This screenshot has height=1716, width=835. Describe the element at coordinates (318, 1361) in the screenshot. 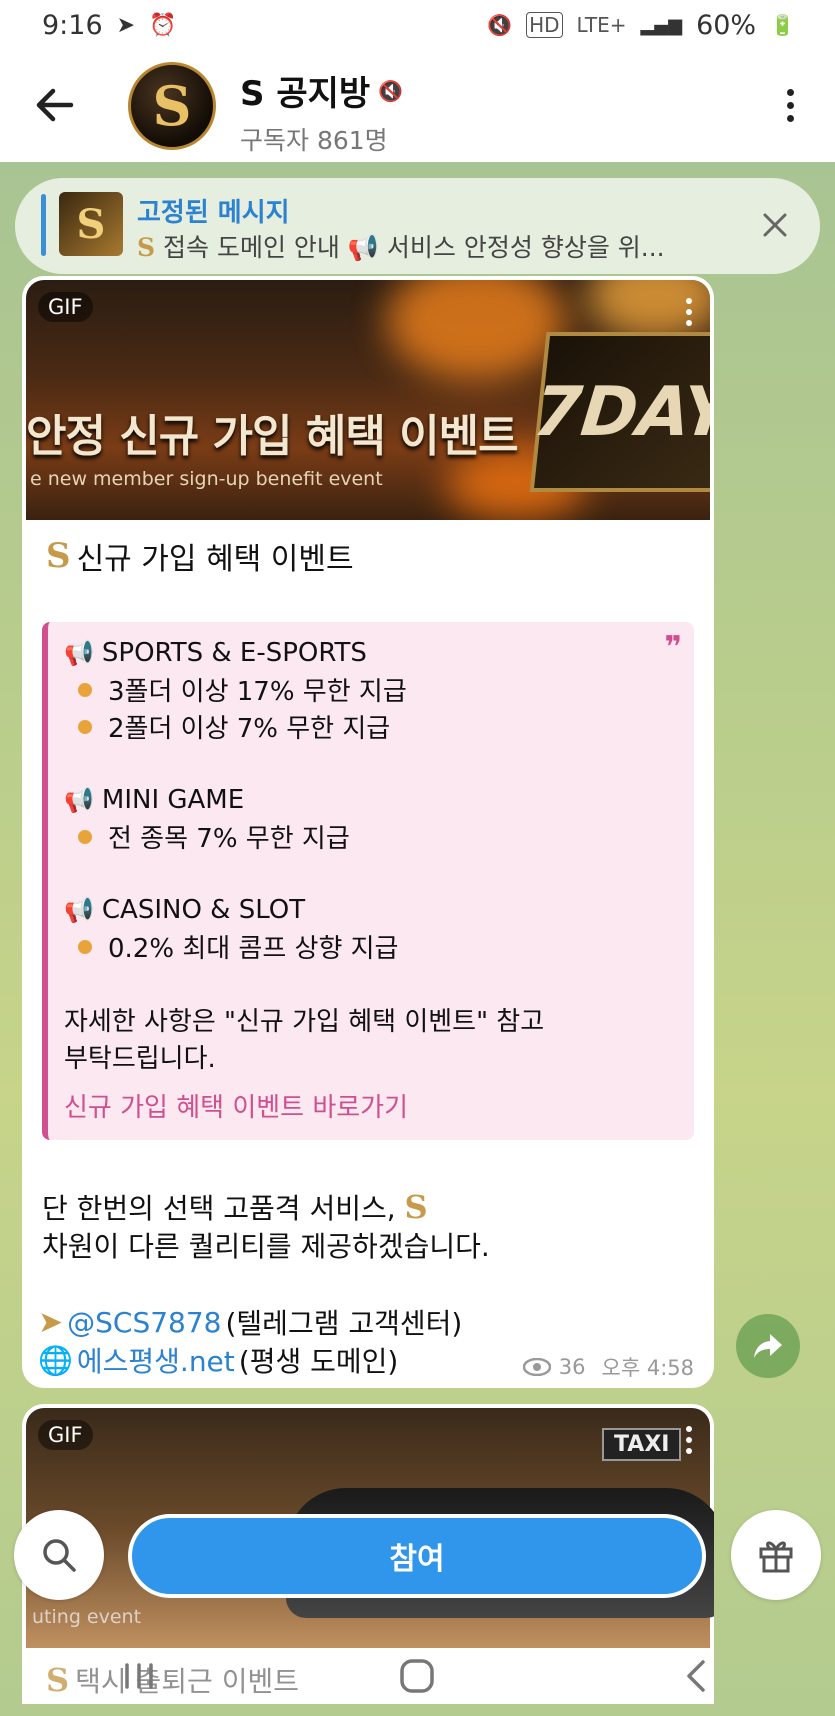

I see `domain-description: (평생 도메인)` at that location.